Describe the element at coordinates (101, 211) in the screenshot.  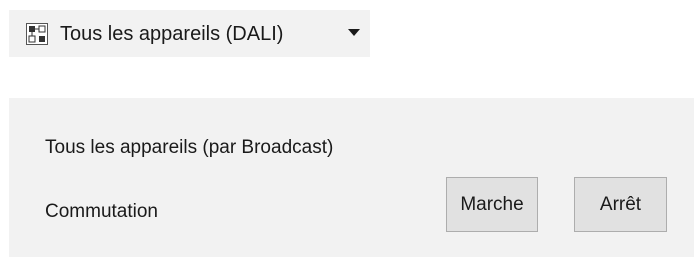
I see `switching-label: Commutation` at that location.